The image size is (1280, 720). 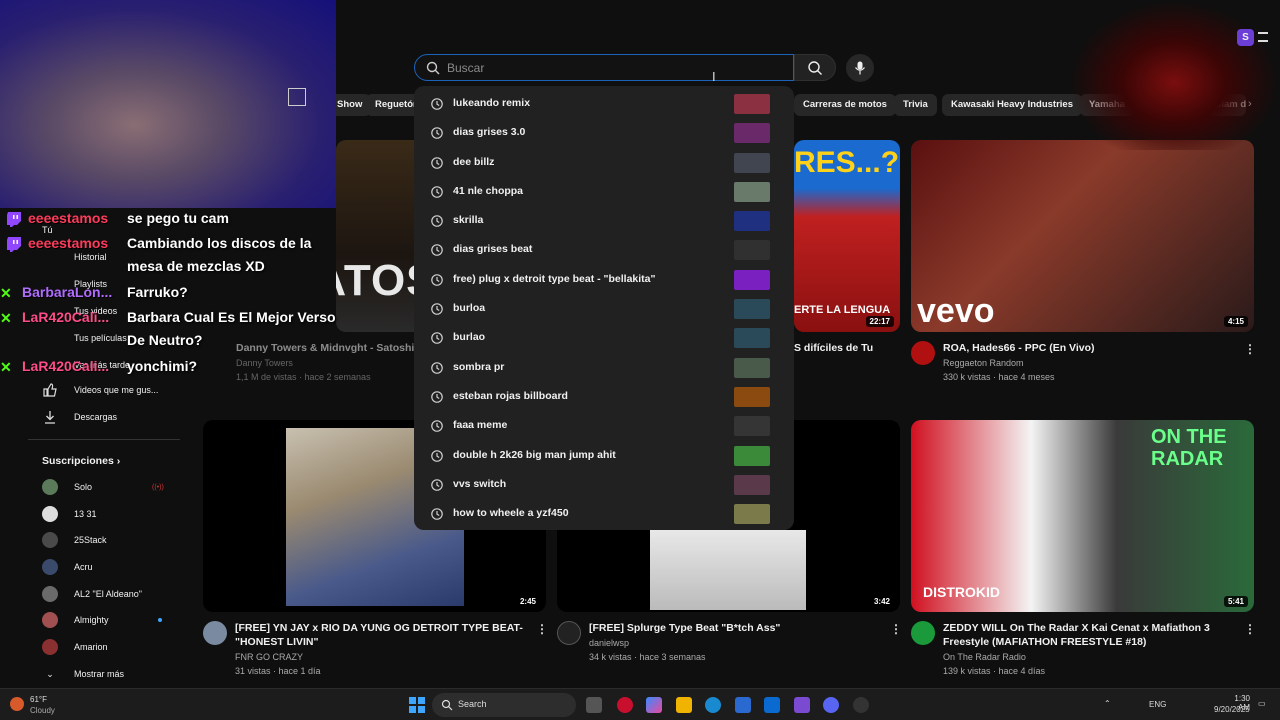 What do you see at coordinates (14, 220) in the screenshot?
I see `twitch-icon` at bounding box center [14, 220].